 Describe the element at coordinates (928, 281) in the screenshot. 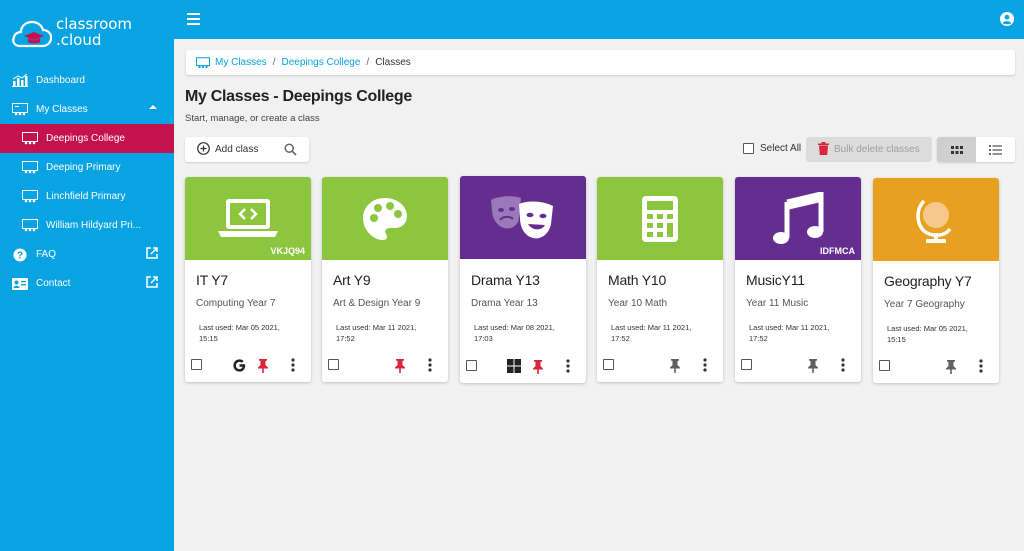

I see `class-title: Geography Y7` at that location.